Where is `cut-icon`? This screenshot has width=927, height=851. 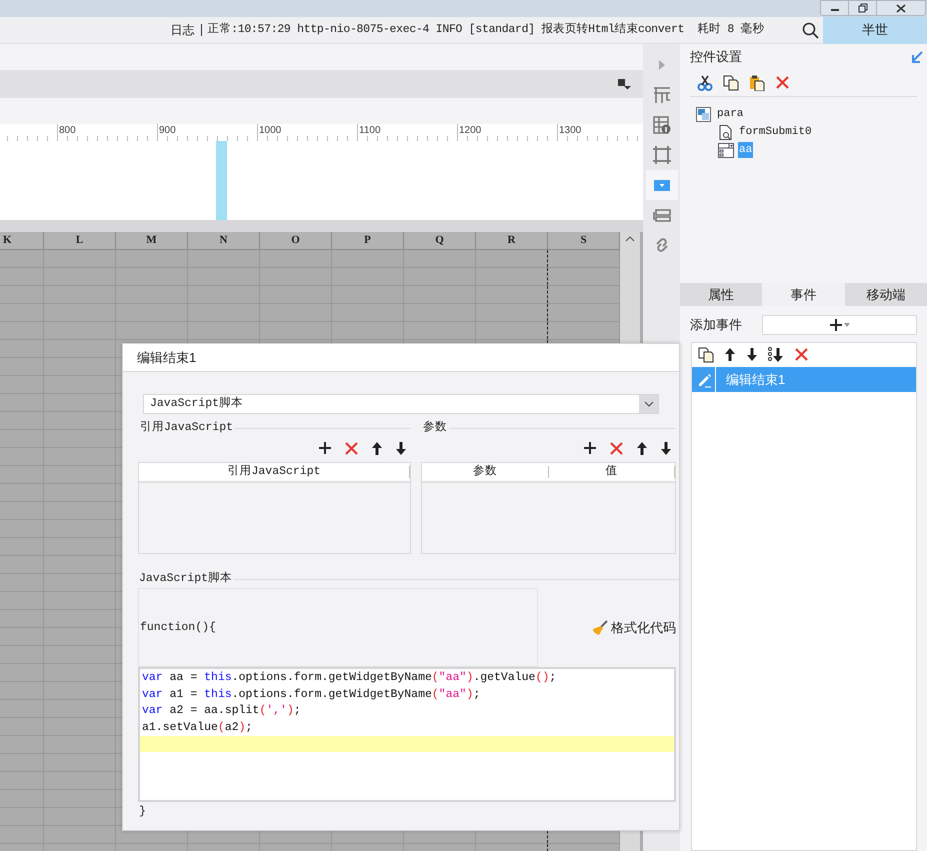 cut-icon is located at coordinates (705, 83).